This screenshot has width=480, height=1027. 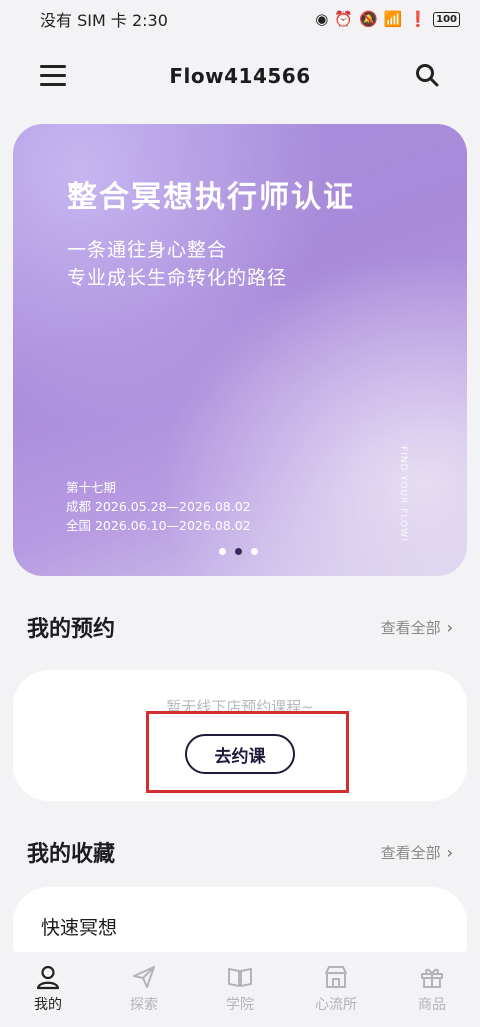 I want to click on user-icon, so click(x=48, y=977).